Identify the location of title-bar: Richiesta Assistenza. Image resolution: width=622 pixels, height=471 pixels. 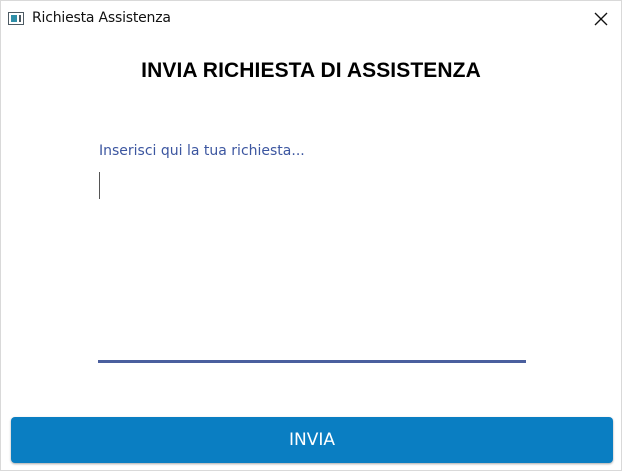
(311, 19).